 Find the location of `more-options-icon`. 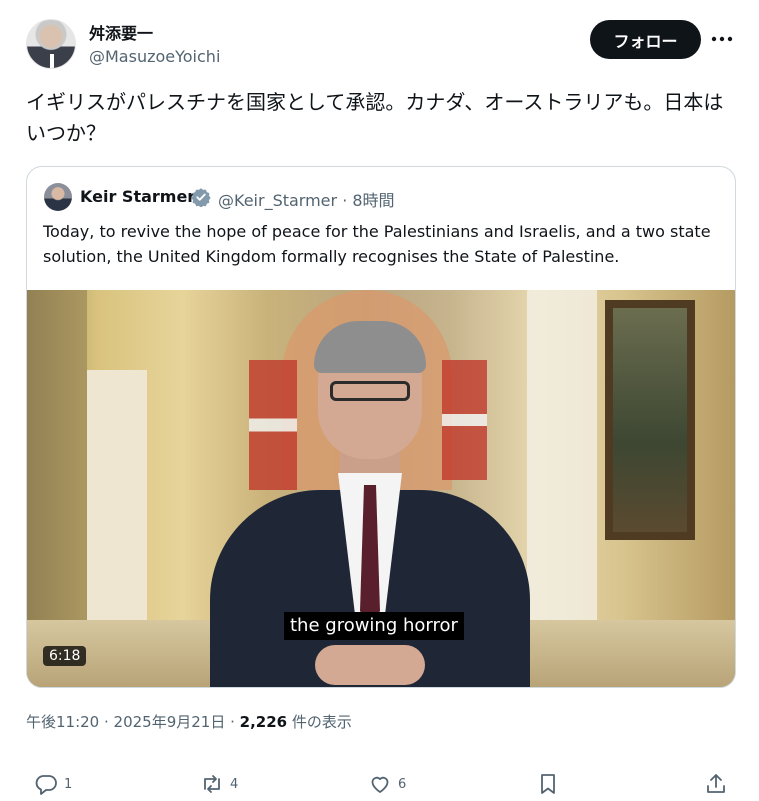

more-options-icon is located at coordinates (722, 39).